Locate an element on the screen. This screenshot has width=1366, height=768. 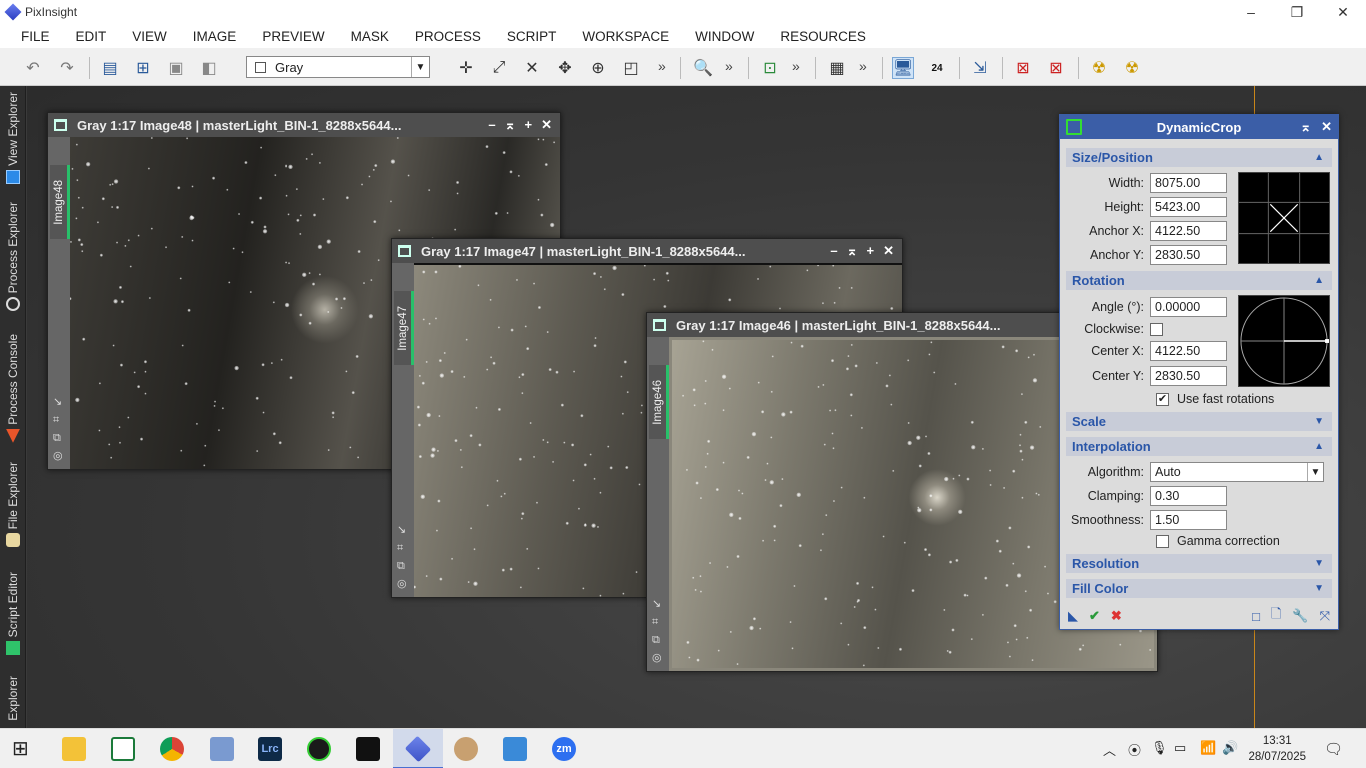
section-fill-color: Fill Color ▼ is located at coordinates (1199, 588).